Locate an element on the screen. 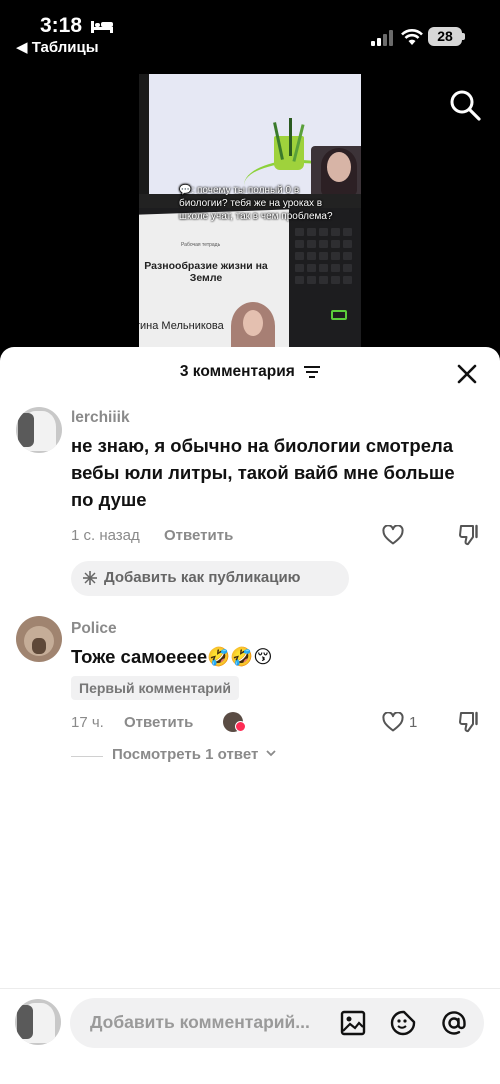 The width and height of the screenshot is (500, 1084). creator-heart-icon is located at coordinates (240, 726).